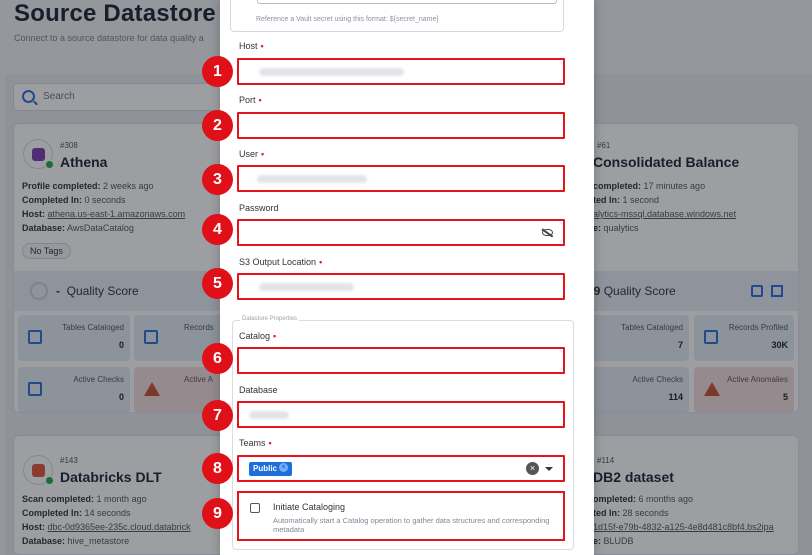  What do you see at coordinates (549, 469) in the screenshot?
I see `chevron-down-icon` at bounding box center [549, 469].